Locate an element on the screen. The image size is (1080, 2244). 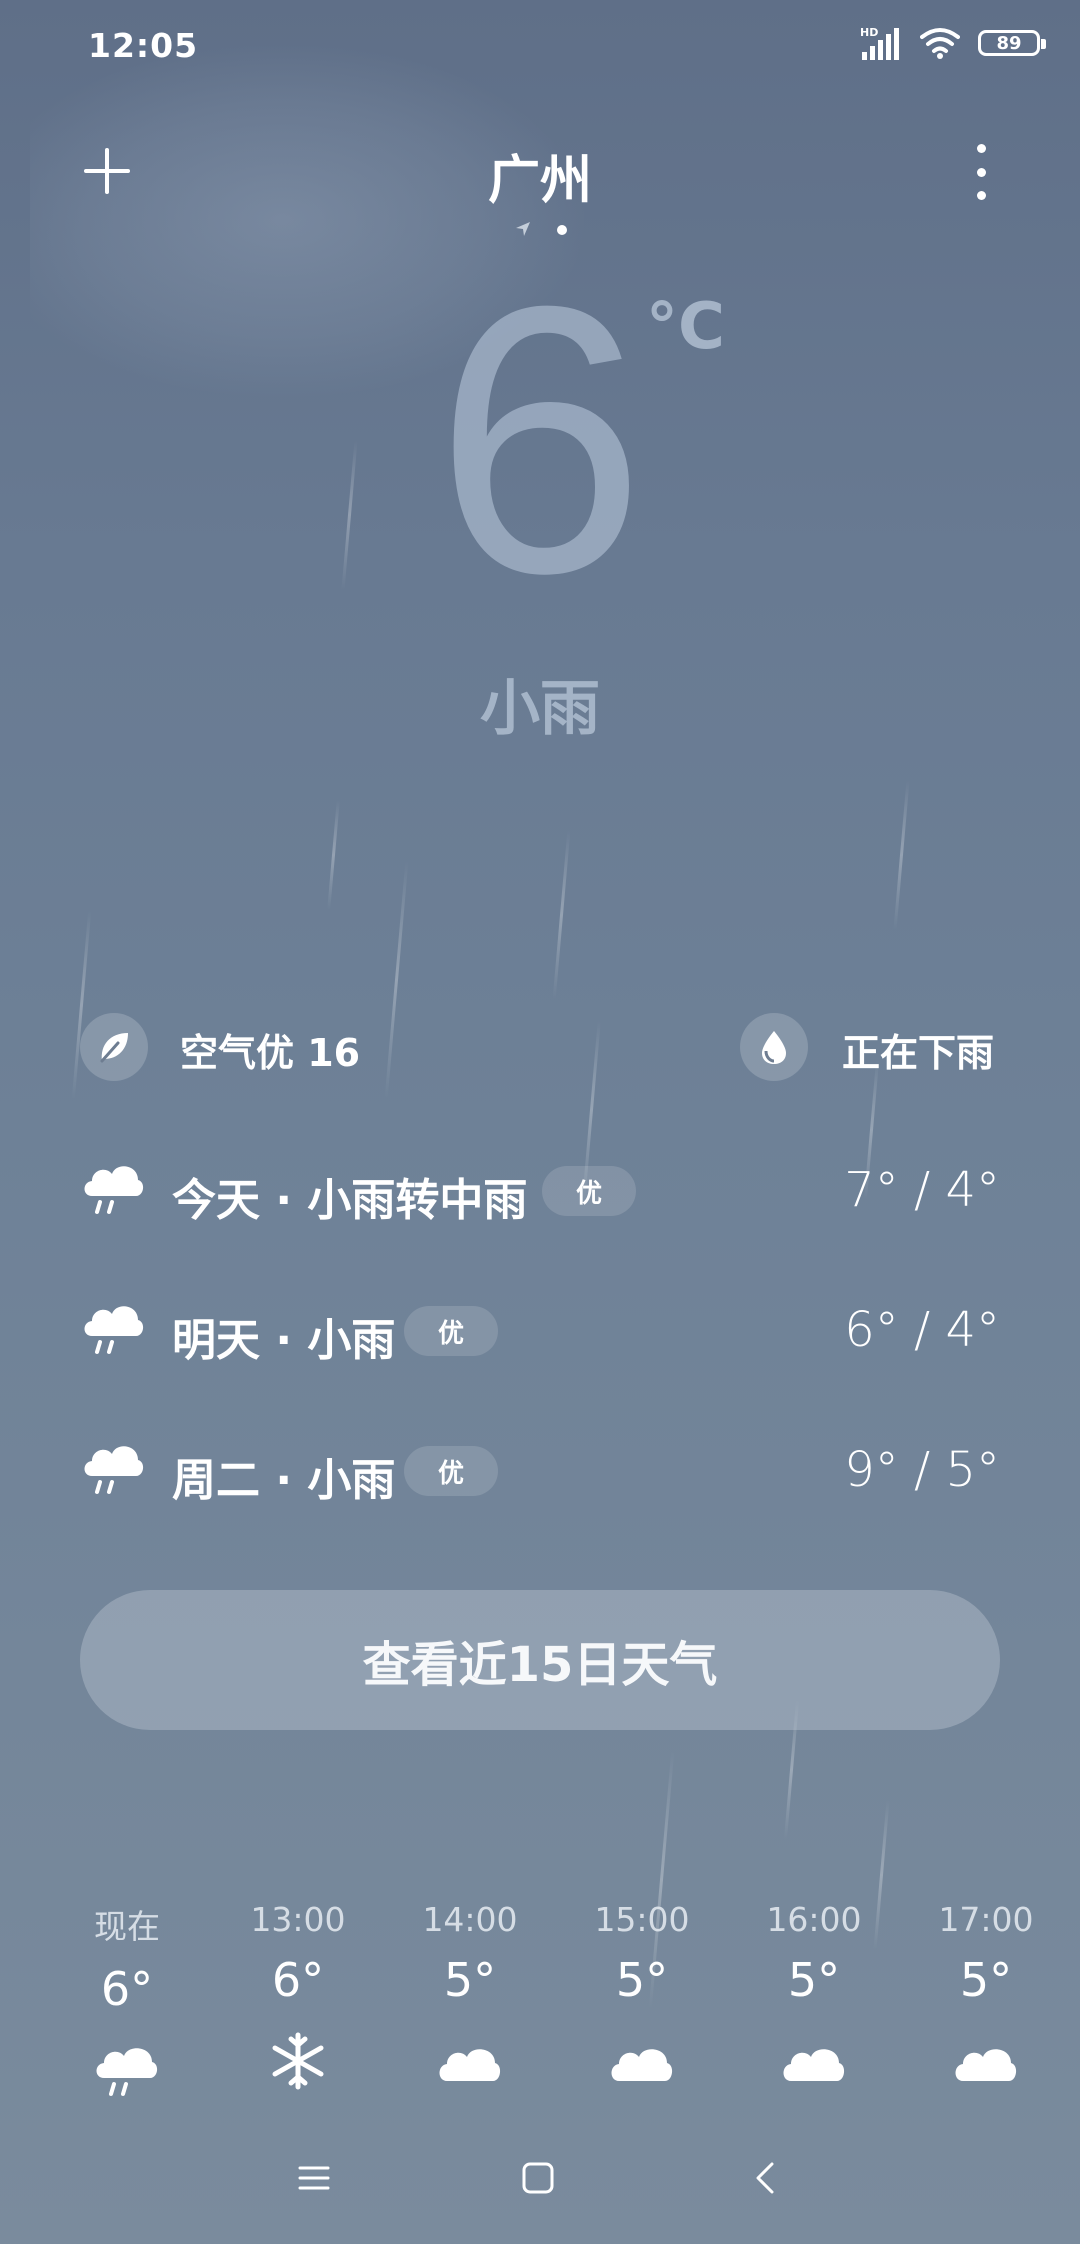
forecast-temp: 9° / 5° is located at coordinates (922, 1470).